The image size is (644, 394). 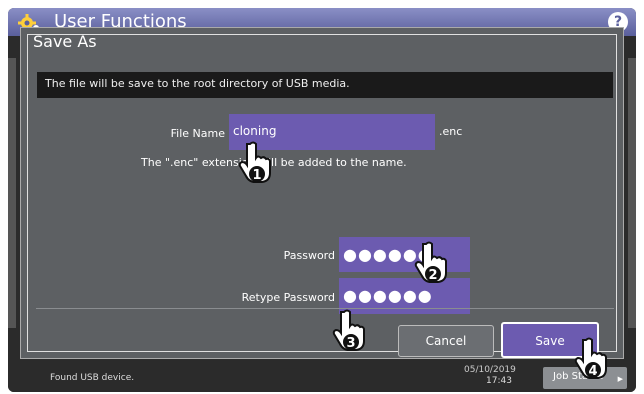 I want to click on tap-hand-icon-4: 4, so click(x=590, y=358).